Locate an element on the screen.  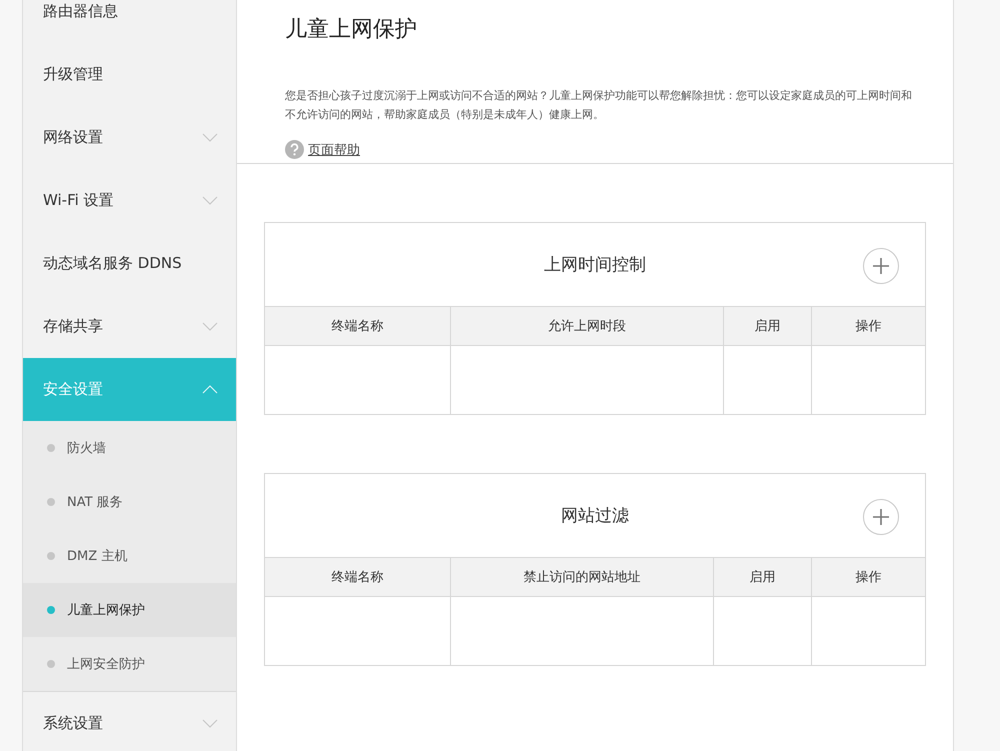
submenu-item: 防火墙 is located at coordinates (129, 448).